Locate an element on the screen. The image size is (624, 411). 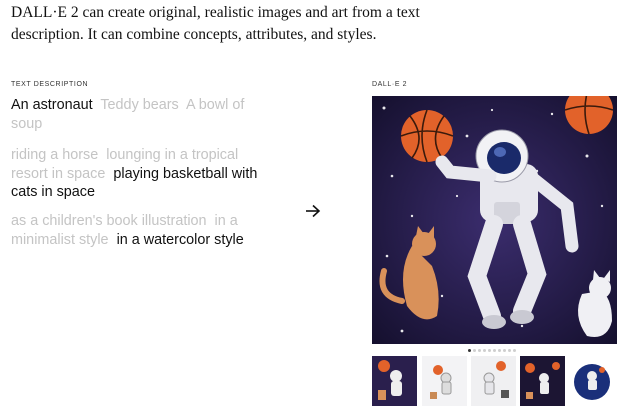
image-label: DALL·E 2 is located at coordinates (390, 84).